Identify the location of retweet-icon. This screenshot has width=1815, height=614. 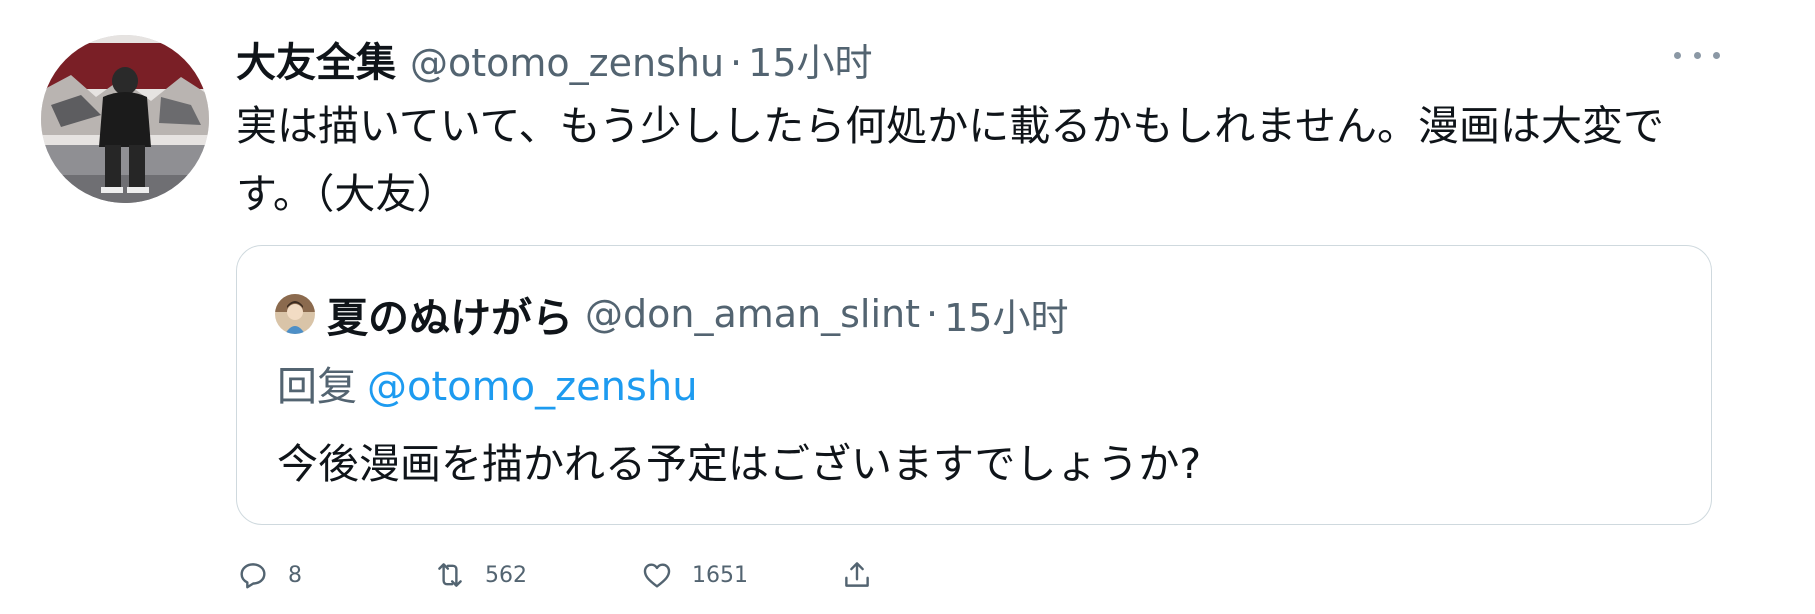
(450, 575).